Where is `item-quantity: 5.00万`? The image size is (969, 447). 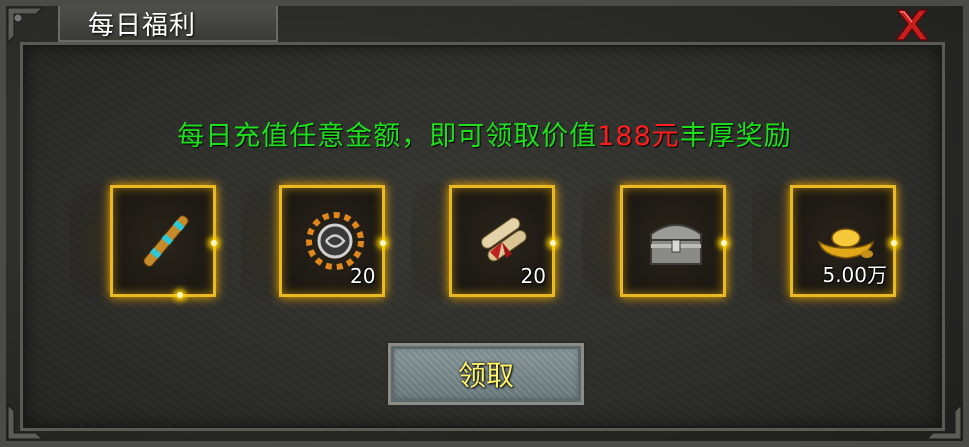
item-quantity: 5.00万 is located at coordinates (854, 275).